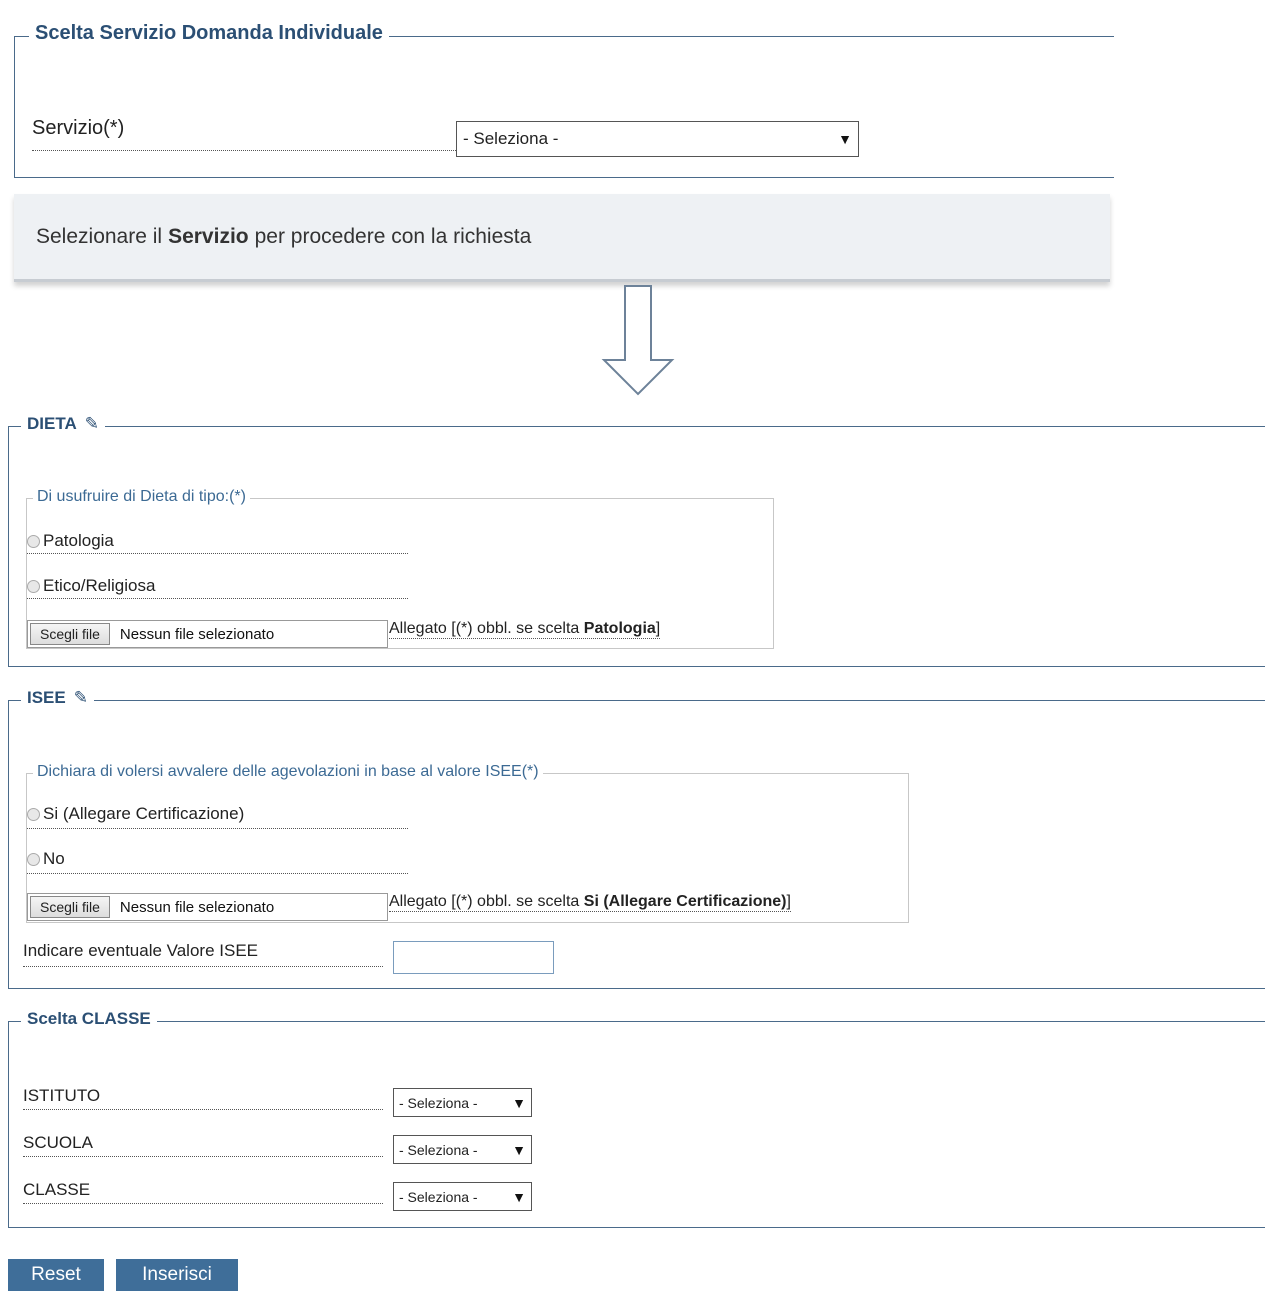 The height and width of the screenshot is (1291, 1265). I want to click on dieta-attachment-note: Allegato [(*) obbl. se scelta Patologia], so click(525, 629).